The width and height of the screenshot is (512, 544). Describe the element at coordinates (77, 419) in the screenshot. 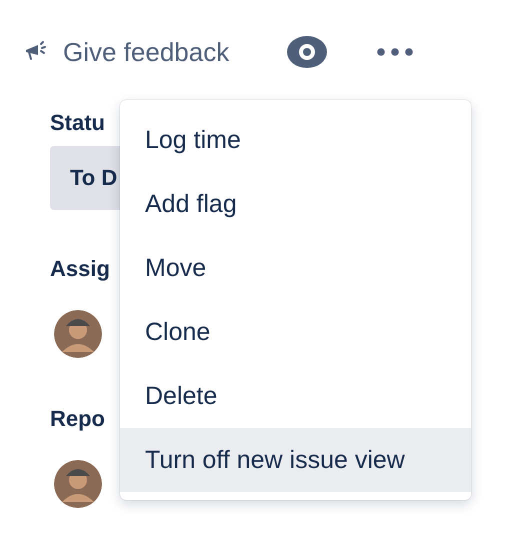

I see `field-label: Repo` at that location.